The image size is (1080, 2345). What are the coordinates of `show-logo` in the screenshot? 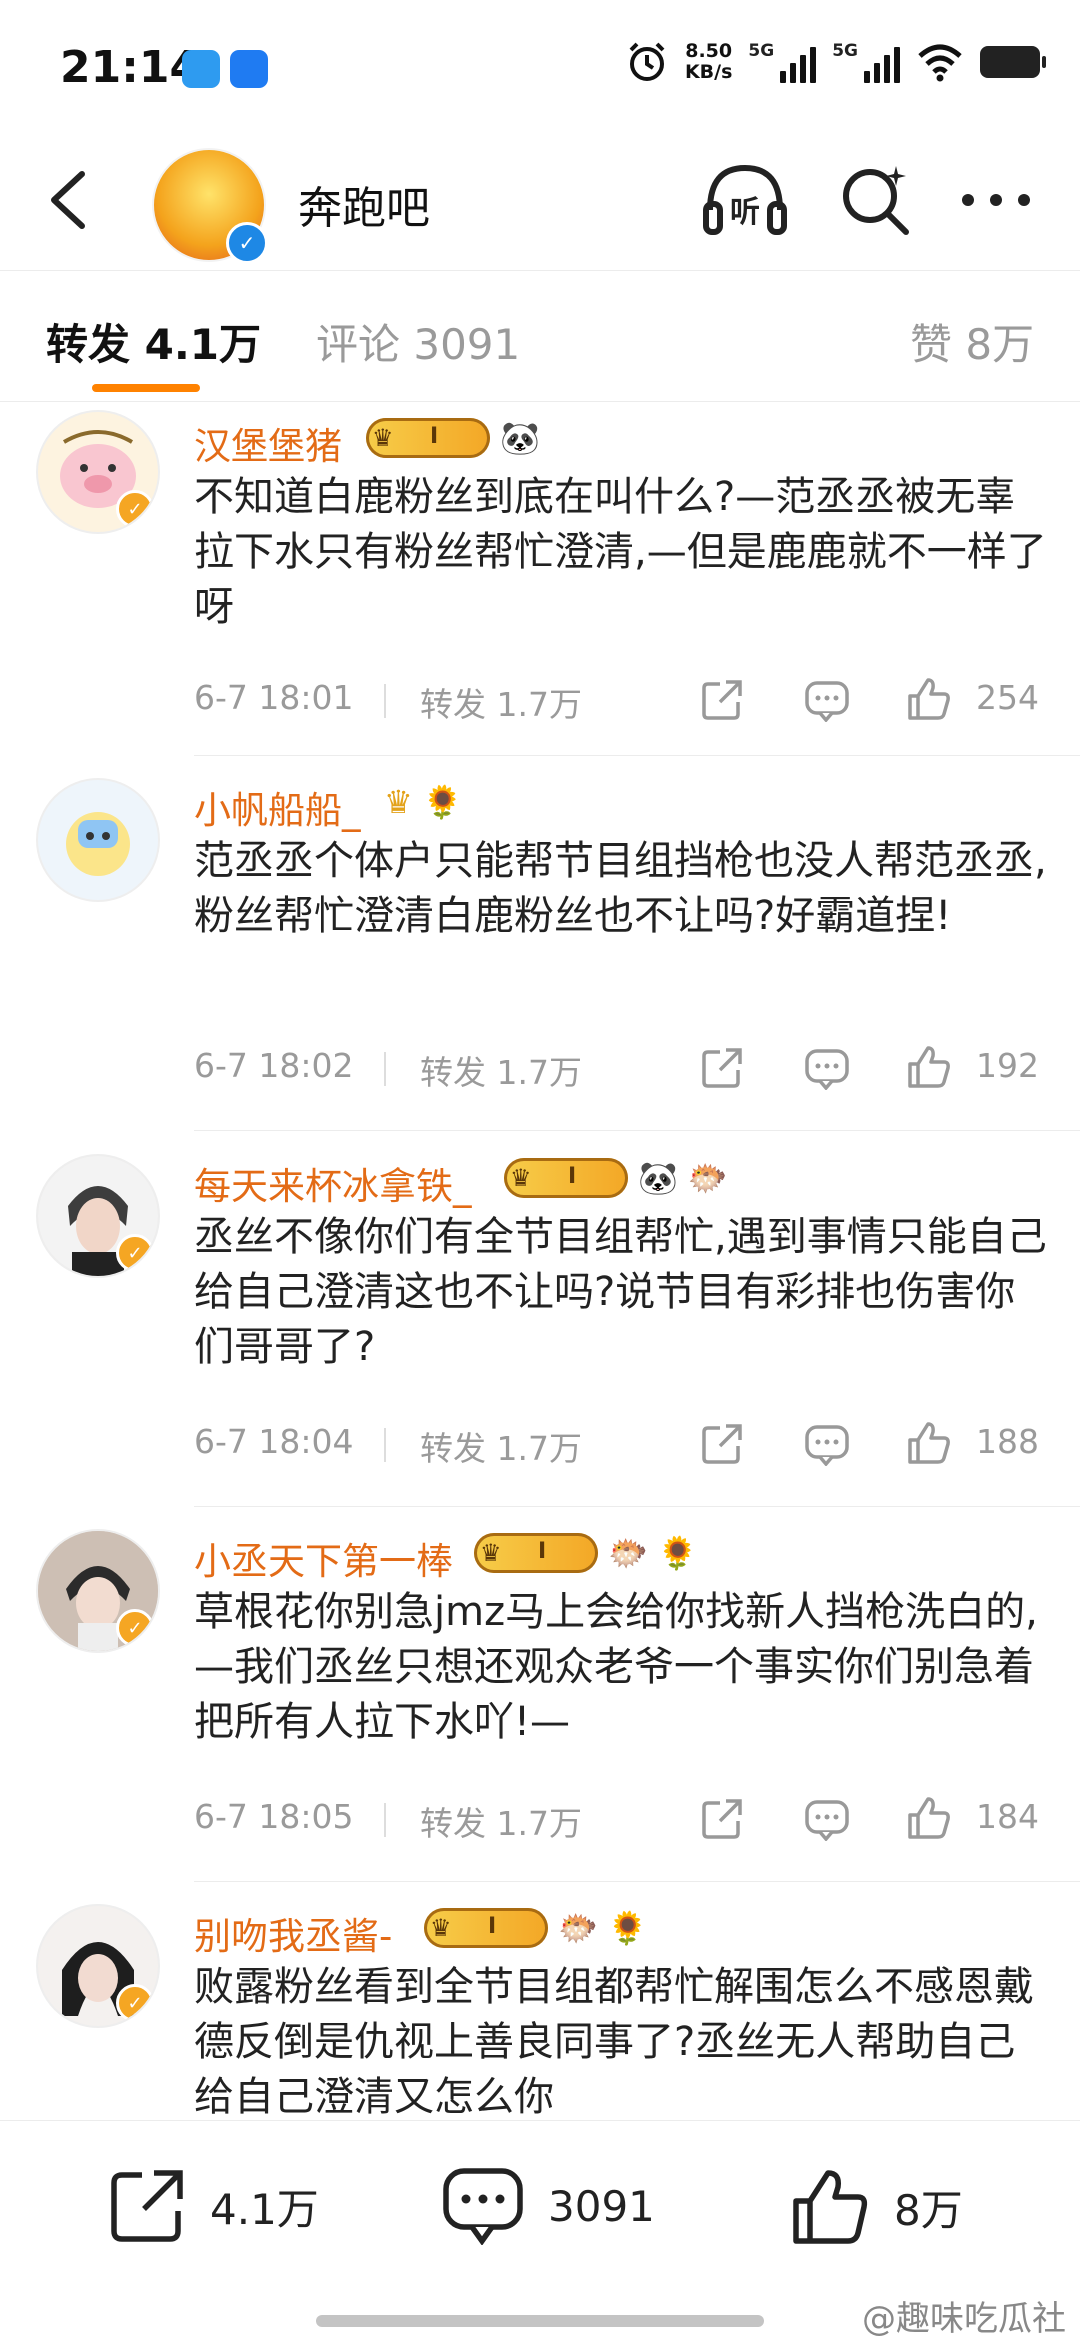 It's located at (208, 186).